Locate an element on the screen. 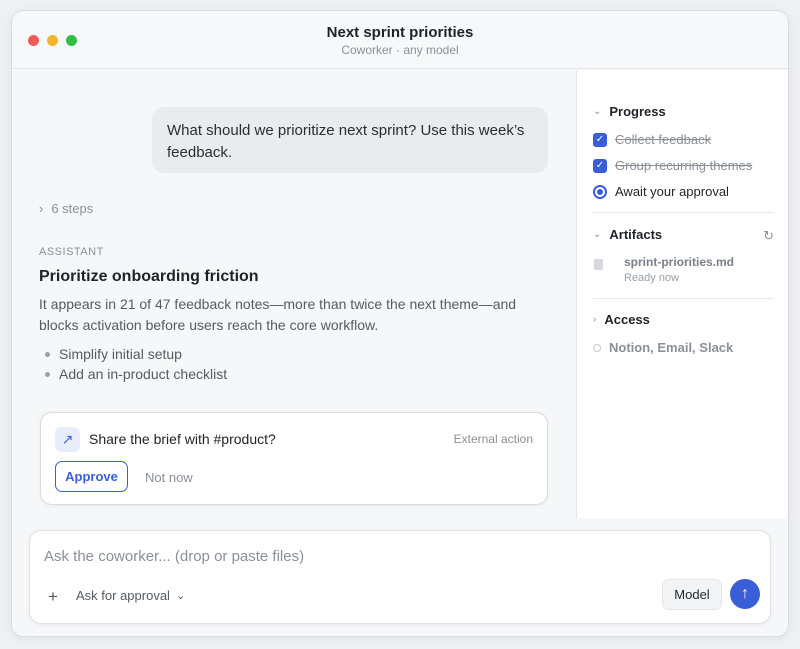 This screenshot has width=800, height=649. artifacts-section-toggle: ⌄ Artifacts is located at coordinates (627, 234).